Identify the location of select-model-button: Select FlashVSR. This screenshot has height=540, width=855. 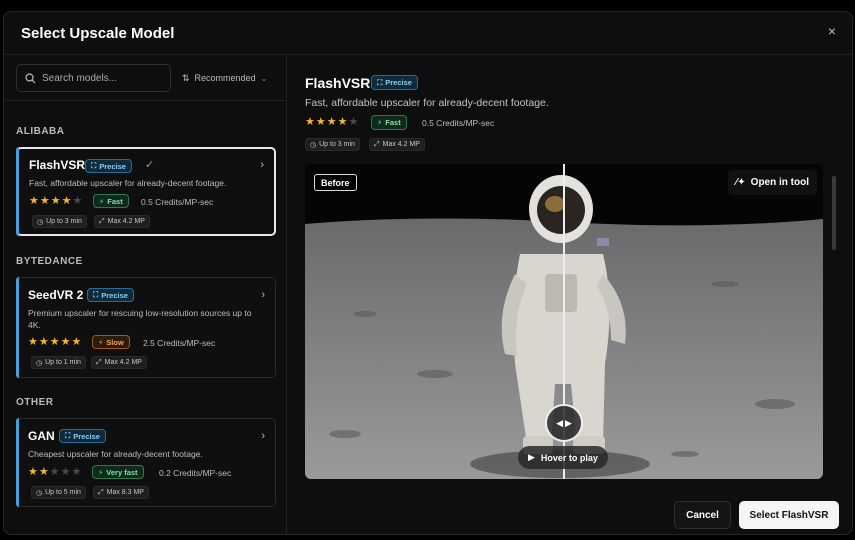
(789, 515).